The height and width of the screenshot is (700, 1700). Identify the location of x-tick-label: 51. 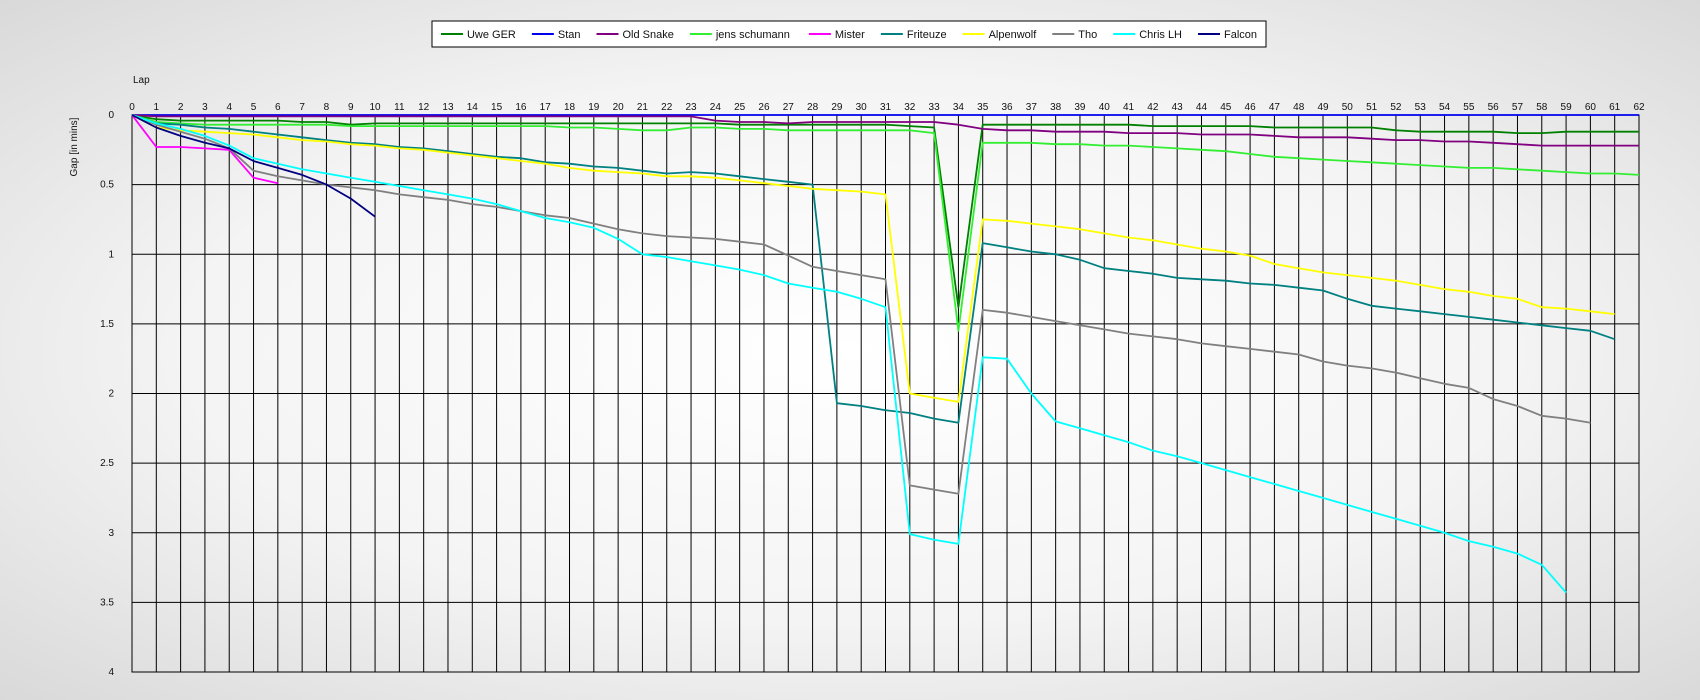
(1372, 107).